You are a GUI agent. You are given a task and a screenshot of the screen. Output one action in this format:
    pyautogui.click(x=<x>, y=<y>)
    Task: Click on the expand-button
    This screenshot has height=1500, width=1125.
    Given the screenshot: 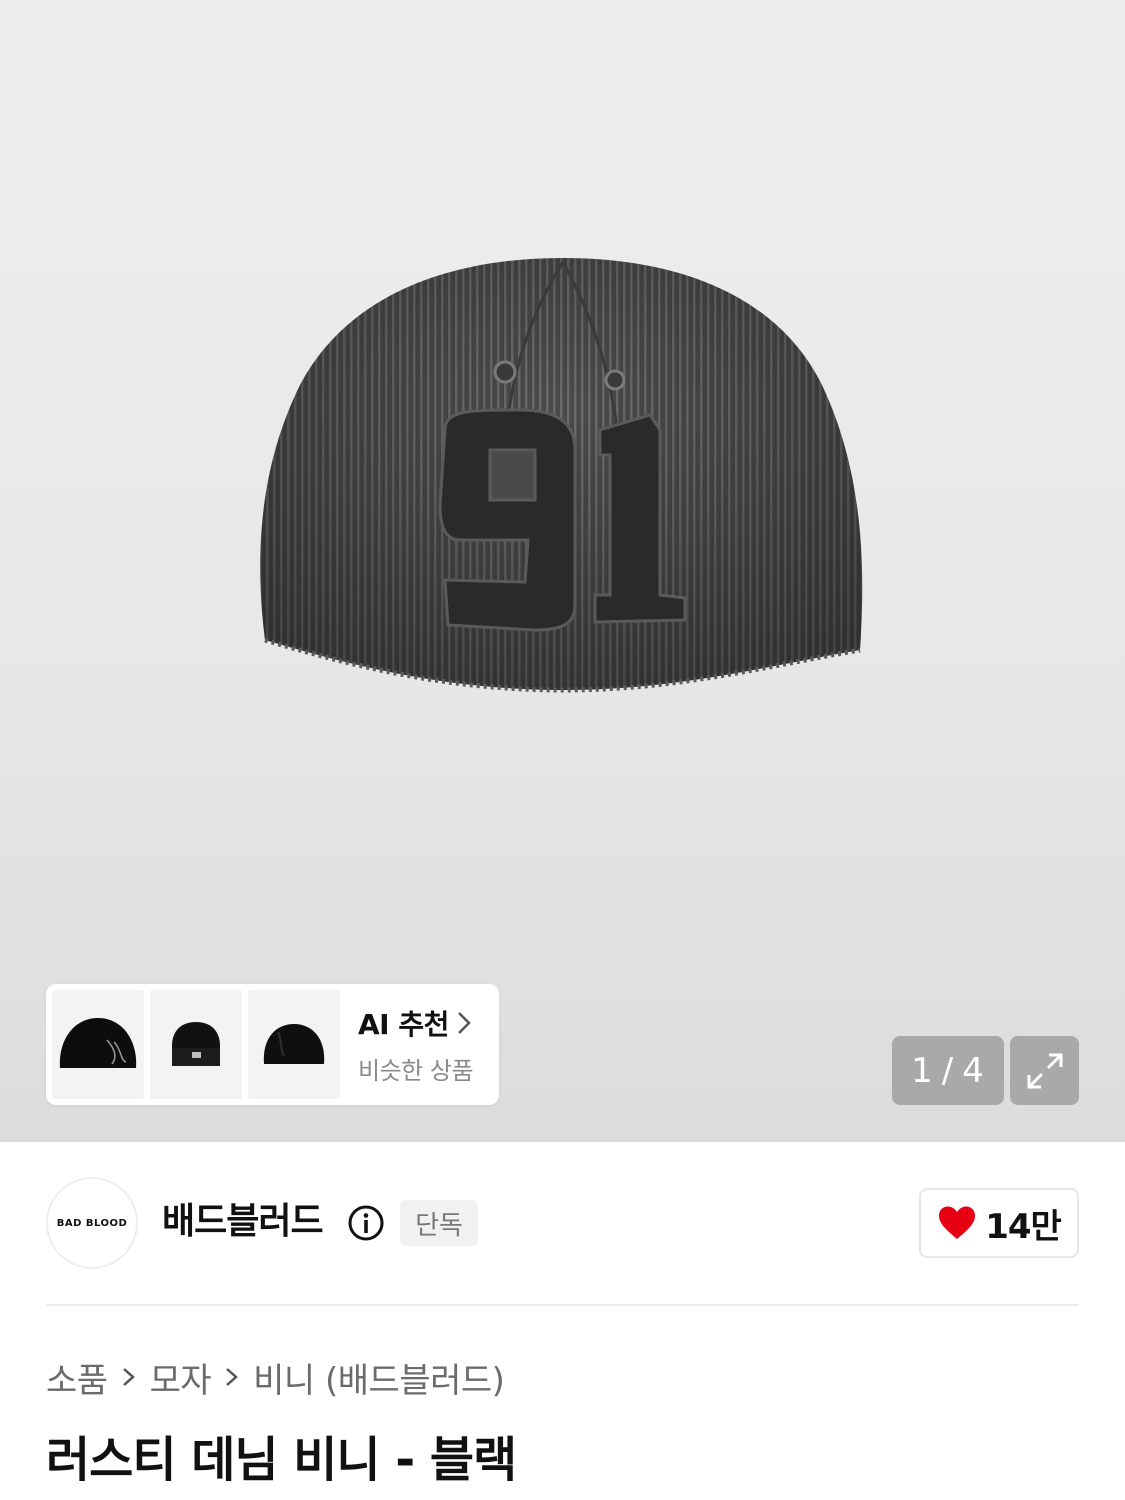 What is the action you would take?
    pyautogui.click(x=1044, y=1070)
    